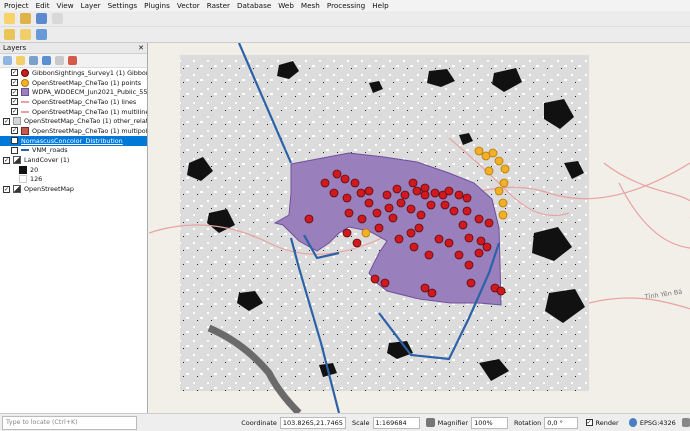 Image resolution: width=690 pixels, height=431 pixels. I want to click on save-project-icon, so click(41, 18).